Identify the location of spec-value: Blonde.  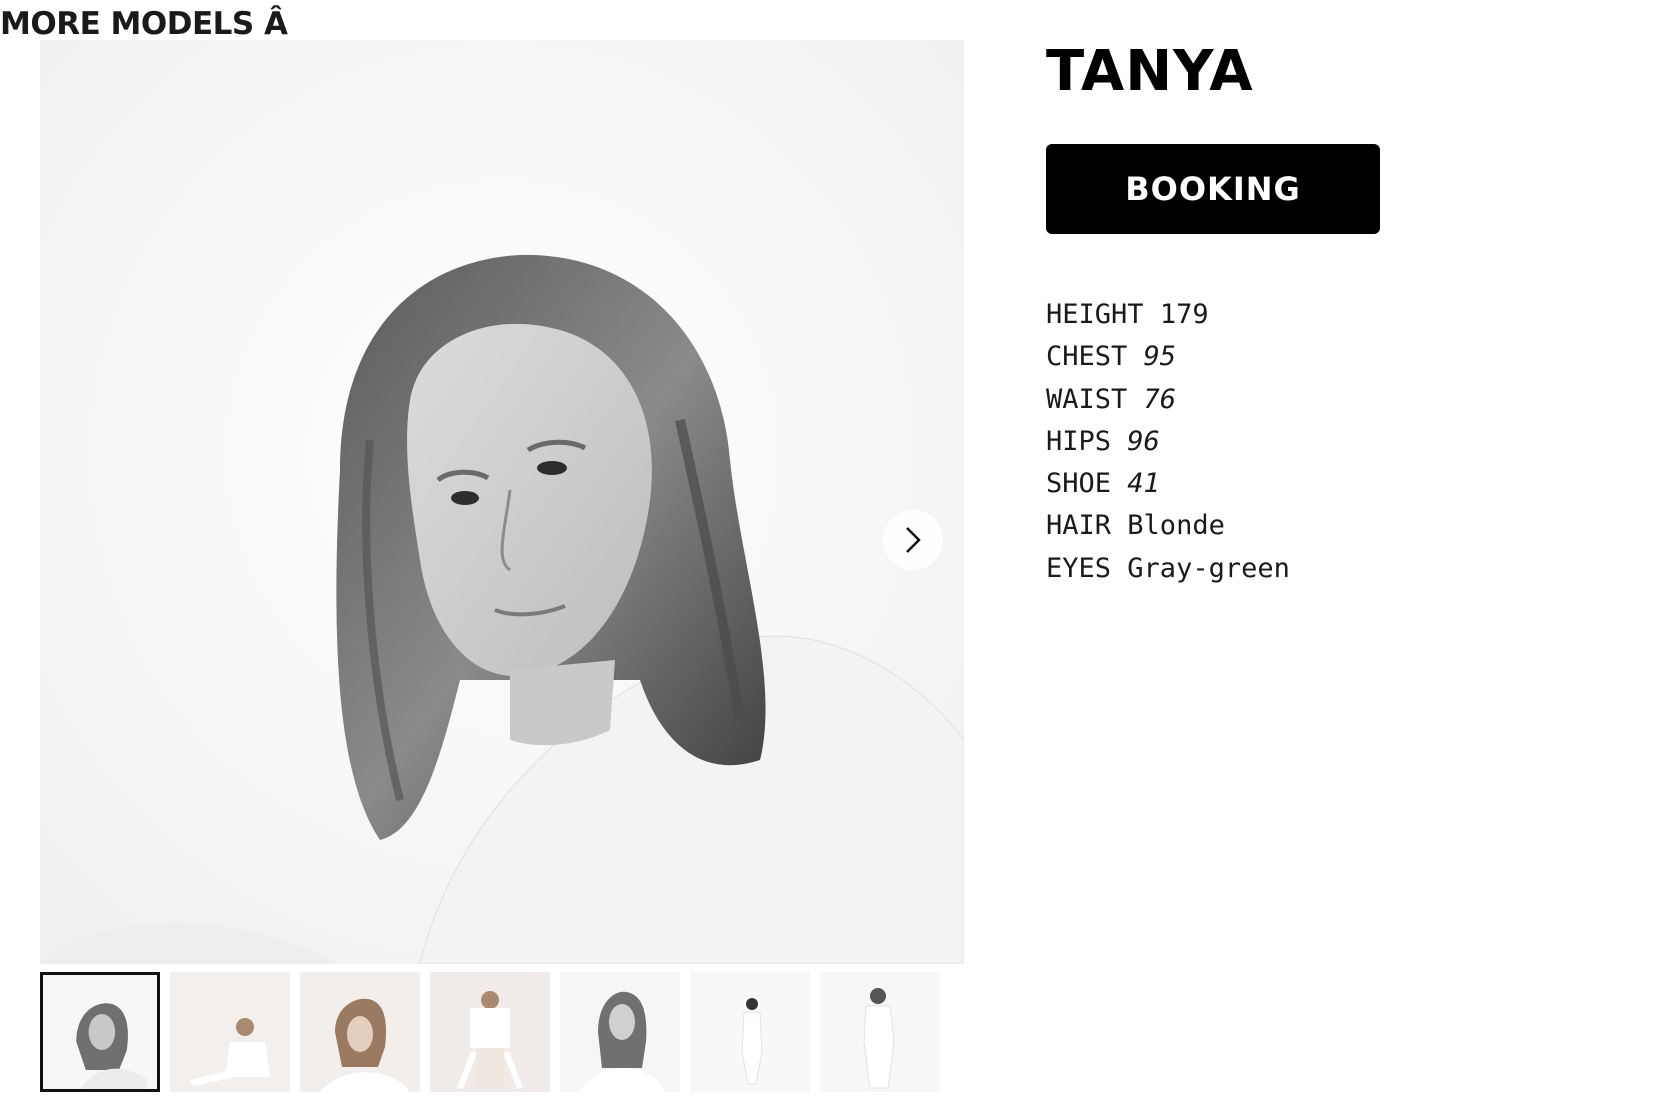
(1176, 526).